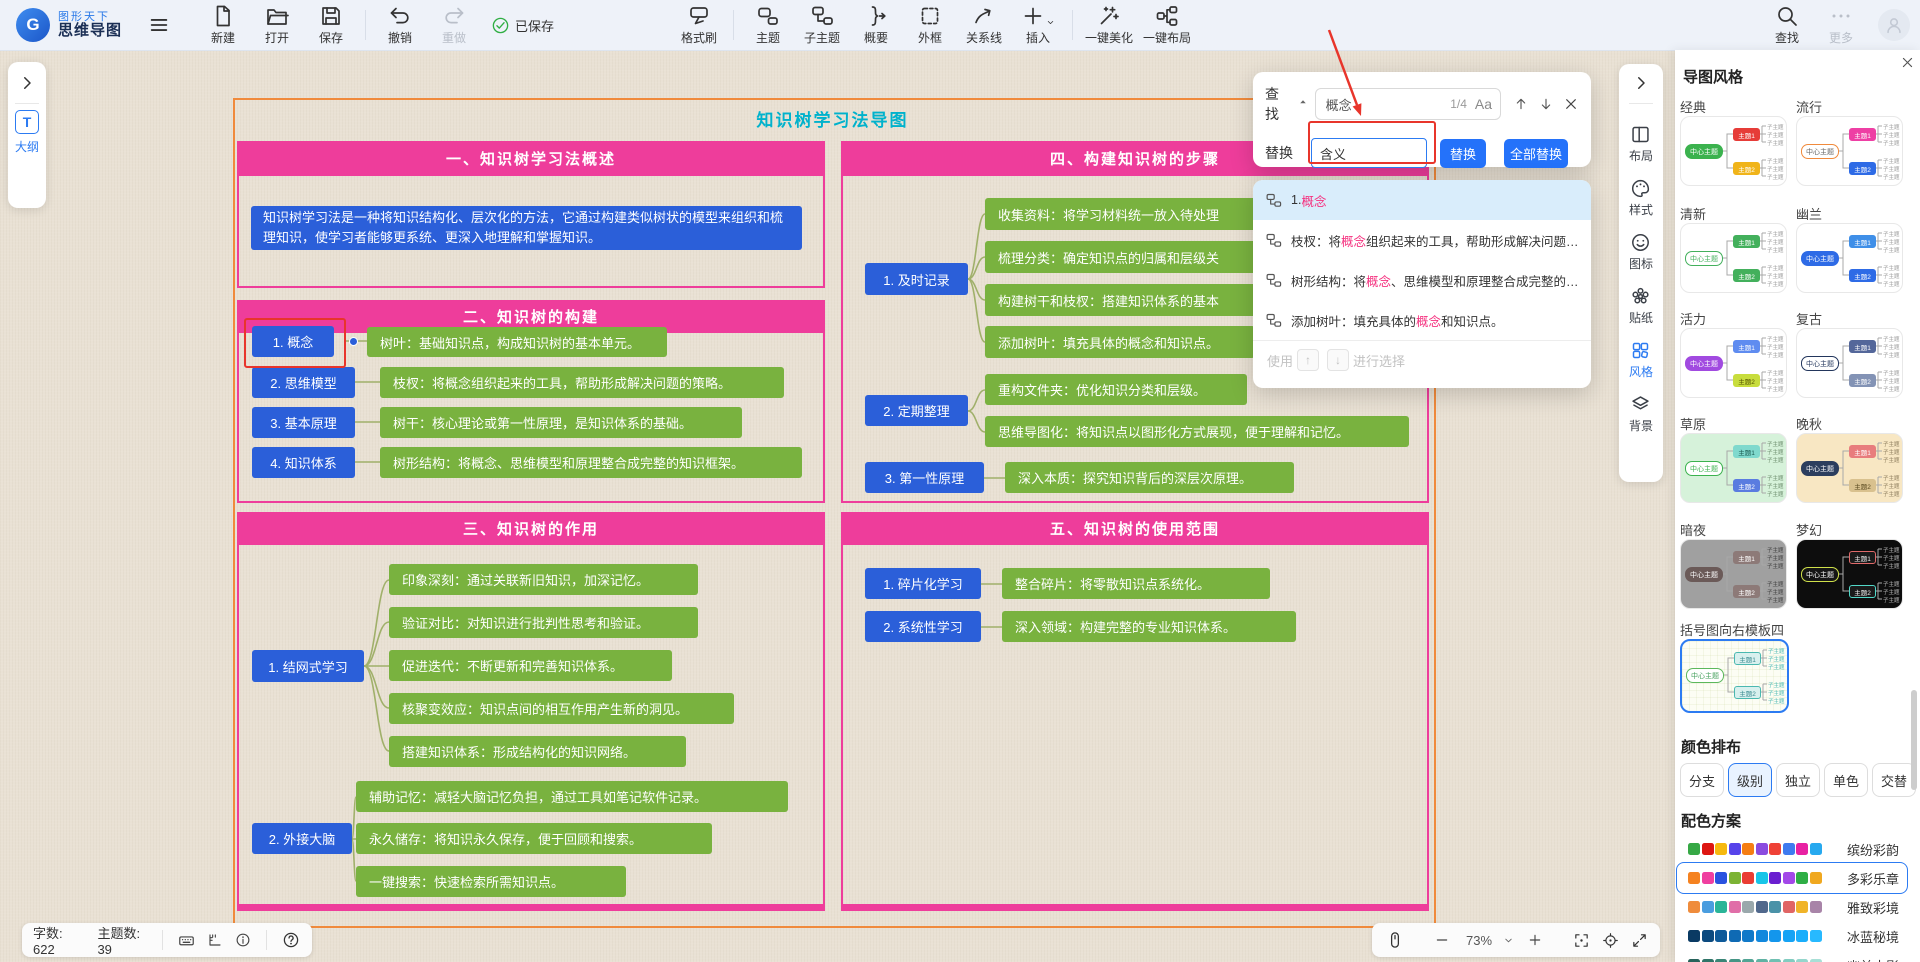  Describe the element at coordinates (531, 159) in the screenshot. I see `section-header: 一、知识树学习法概述` at that location.